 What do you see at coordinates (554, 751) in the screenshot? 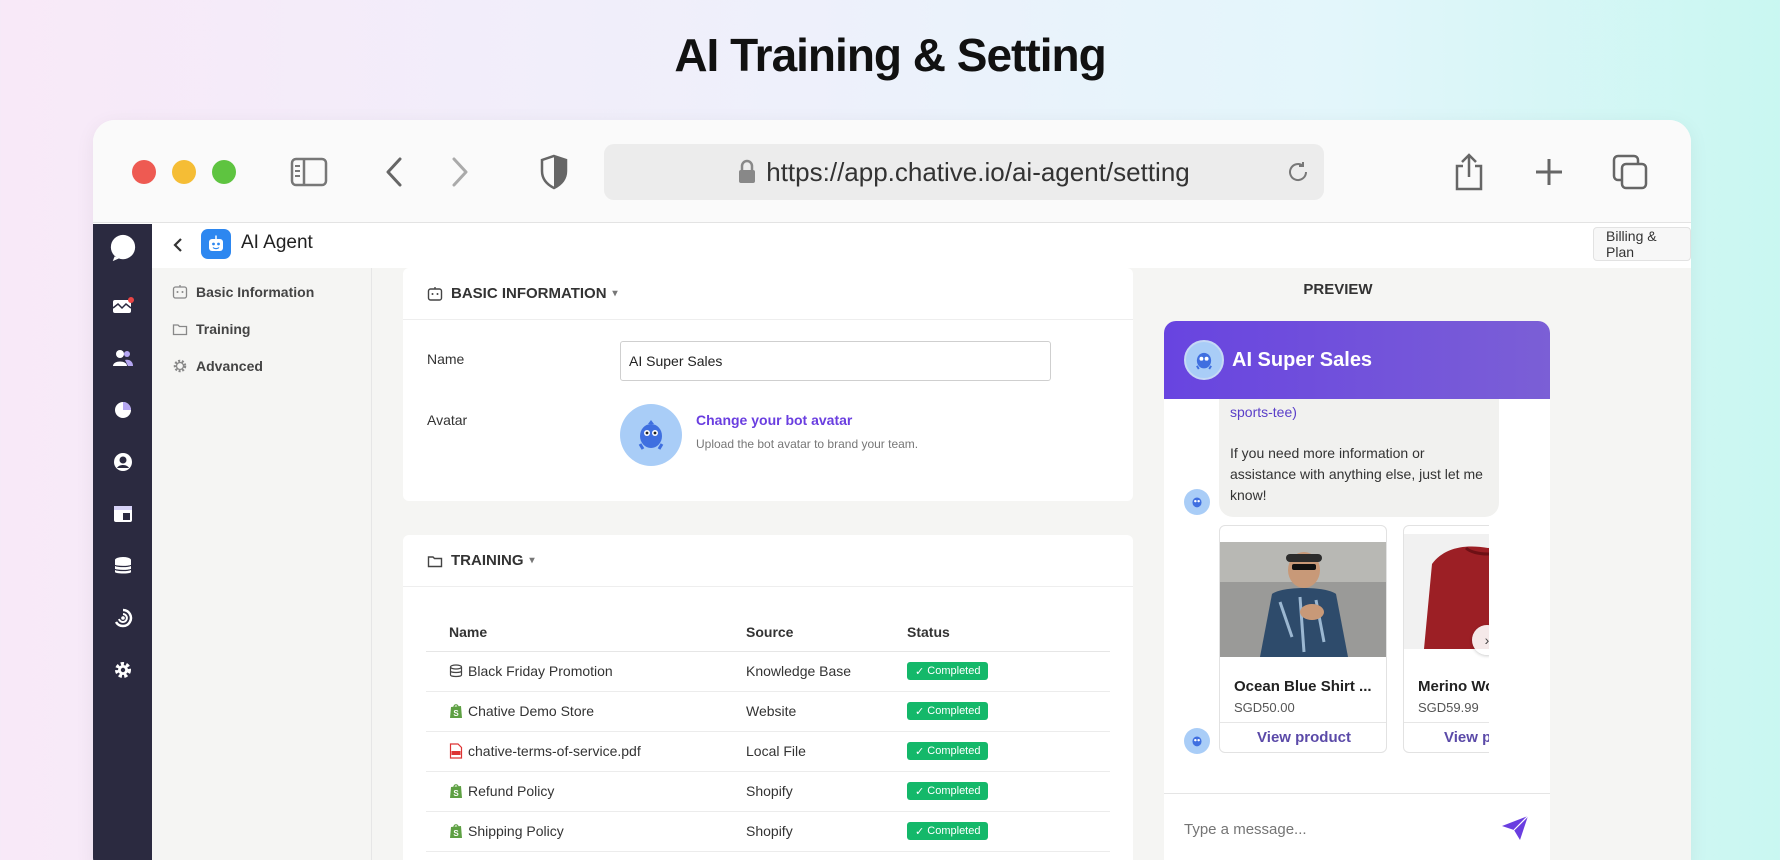
I see `row-name: chative-terms-of-service.pdf` at bounding box center [554, 751].